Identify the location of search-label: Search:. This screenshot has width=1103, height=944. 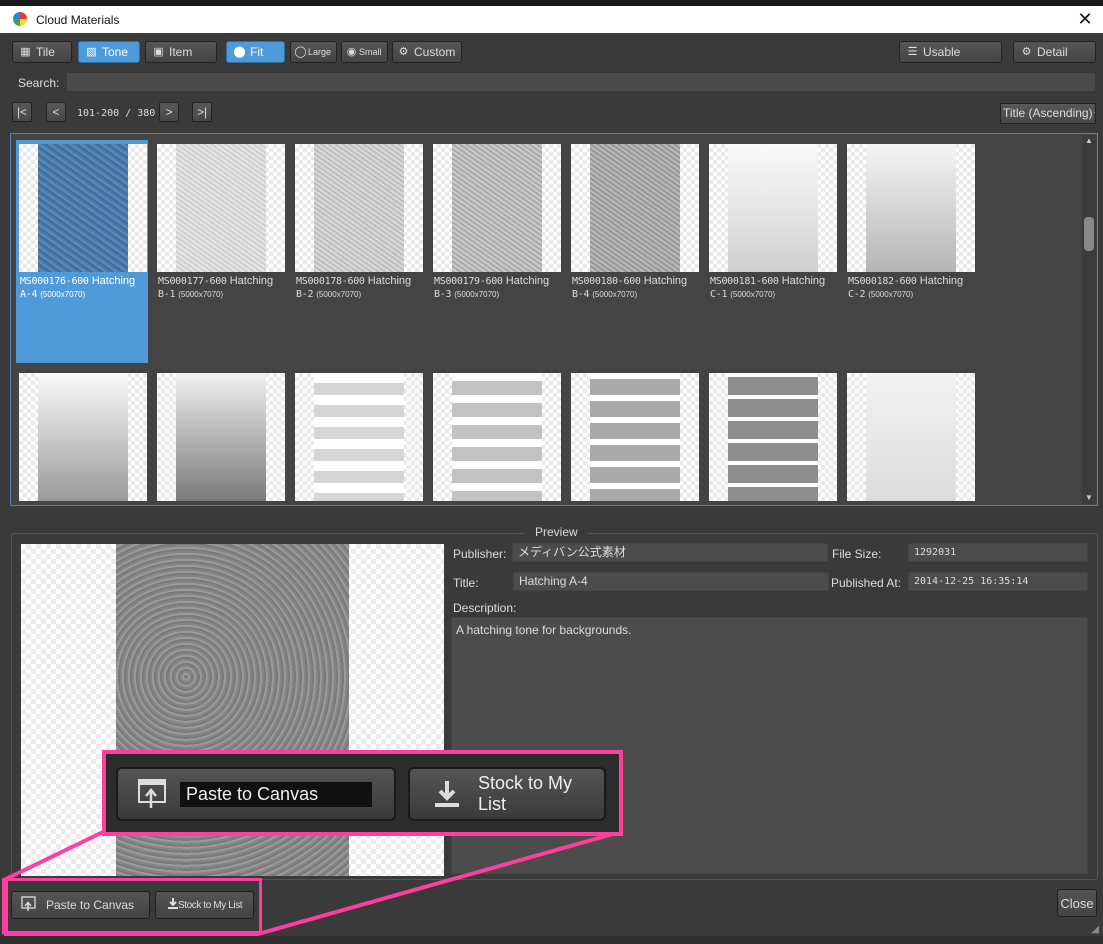
(39, 83).